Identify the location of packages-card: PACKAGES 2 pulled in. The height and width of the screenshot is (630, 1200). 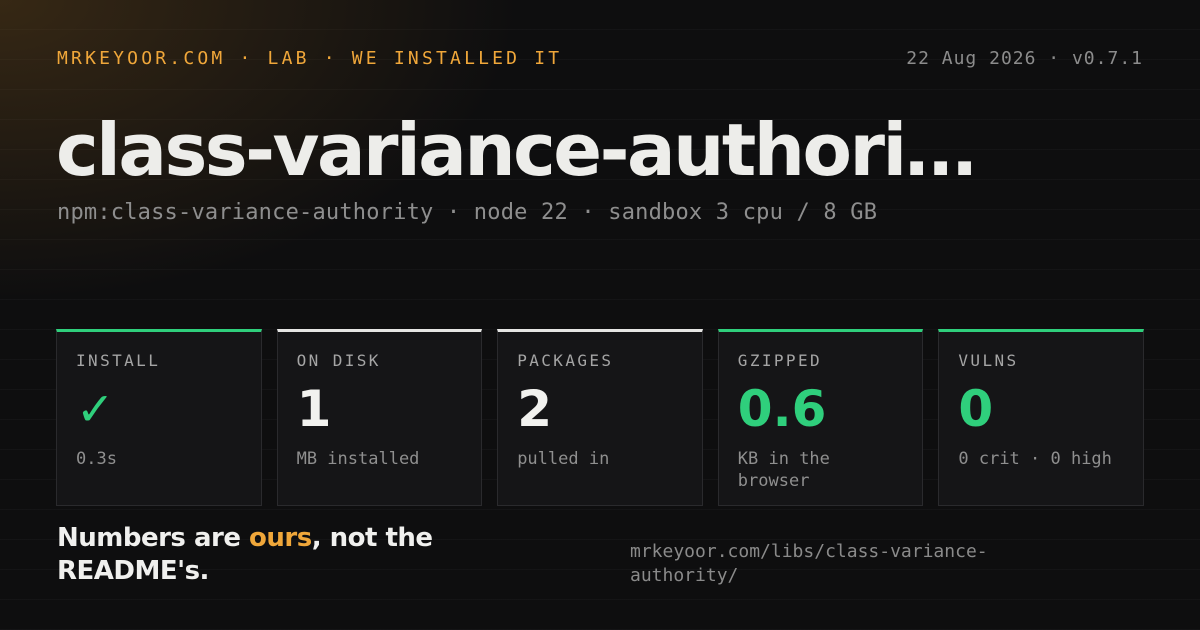
(600, 417).